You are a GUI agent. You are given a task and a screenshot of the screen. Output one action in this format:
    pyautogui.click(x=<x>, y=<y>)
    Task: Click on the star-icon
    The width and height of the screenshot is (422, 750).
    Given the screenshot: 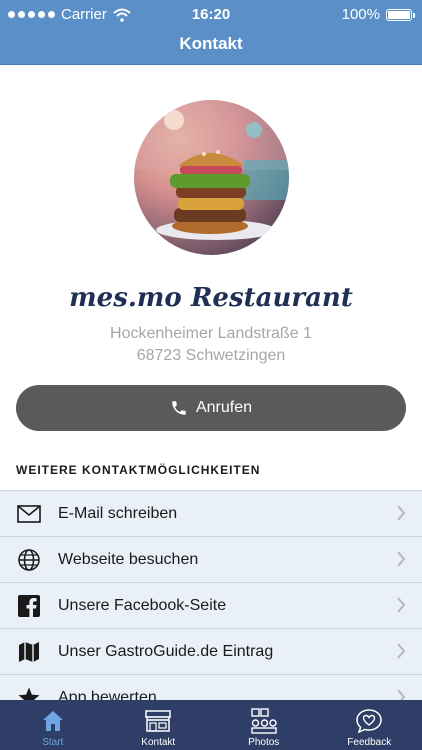 What is the action you would take?
    pyautogui.click(x=29, y=692)
    